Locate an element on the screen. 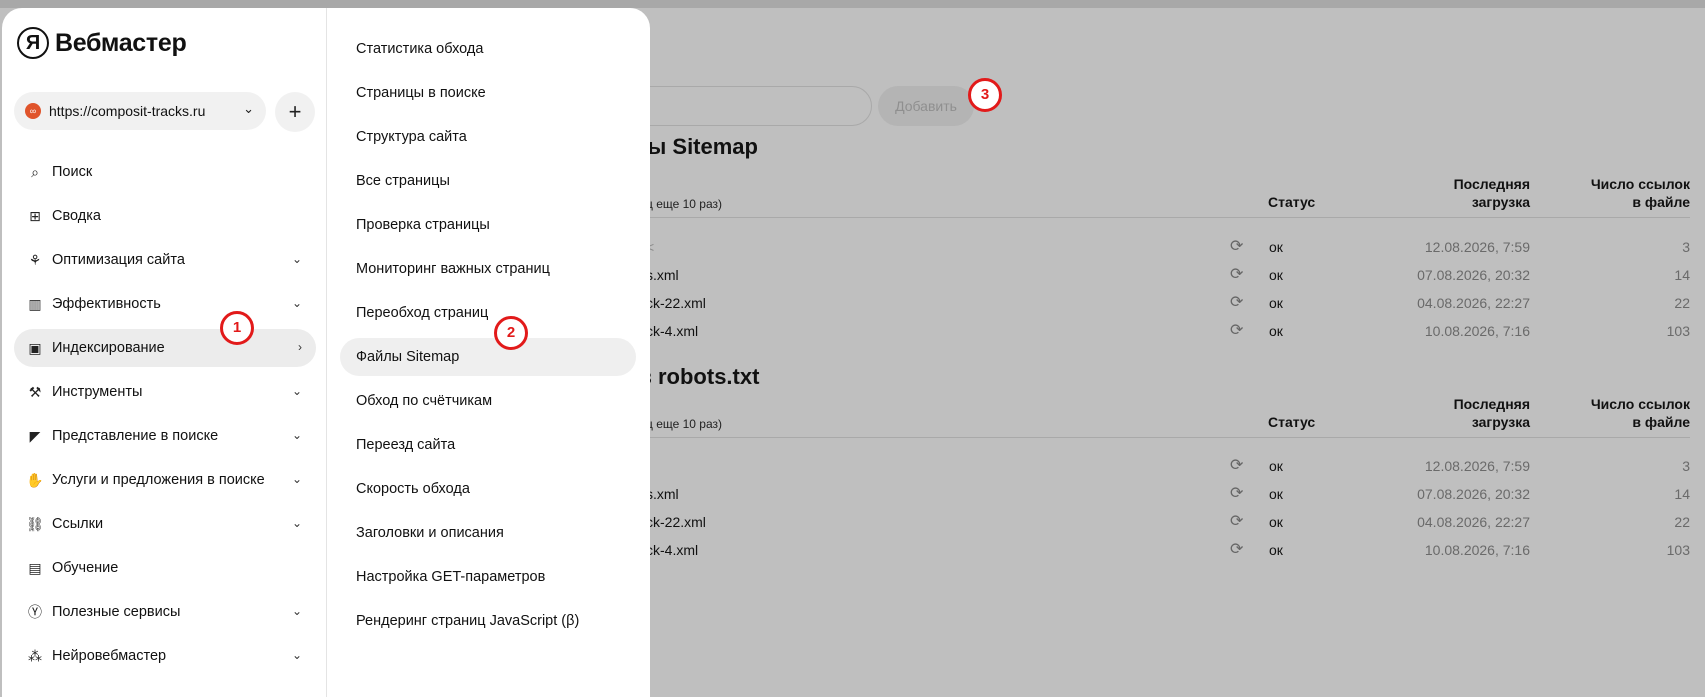  submenu-item-2: Страницы в поиске is located at coordinates (488, 93).